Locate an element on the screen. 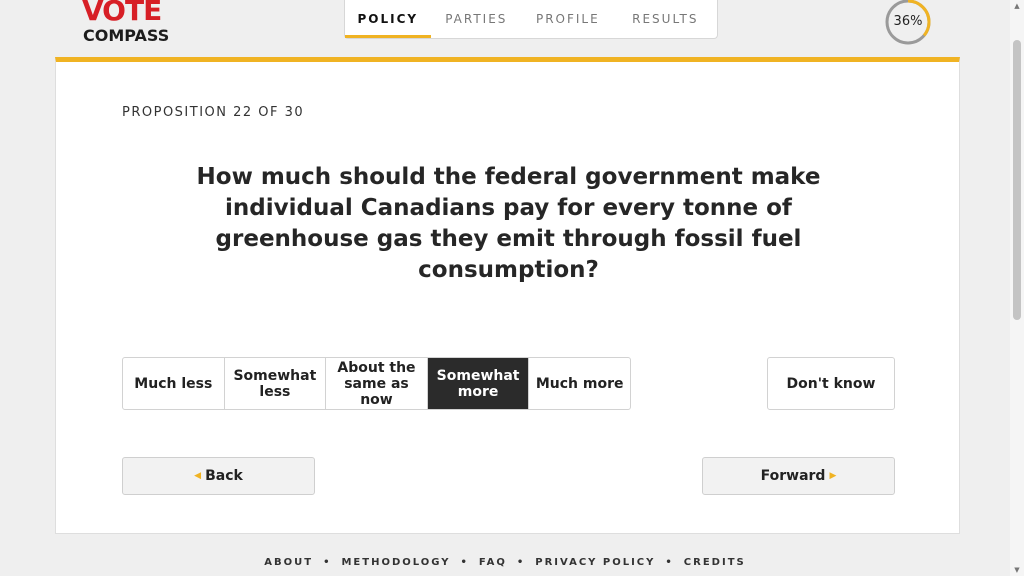 This screenshot has width=1024, height=576. footer-link-credits: CREDITS is located at coordinates (715, 562).